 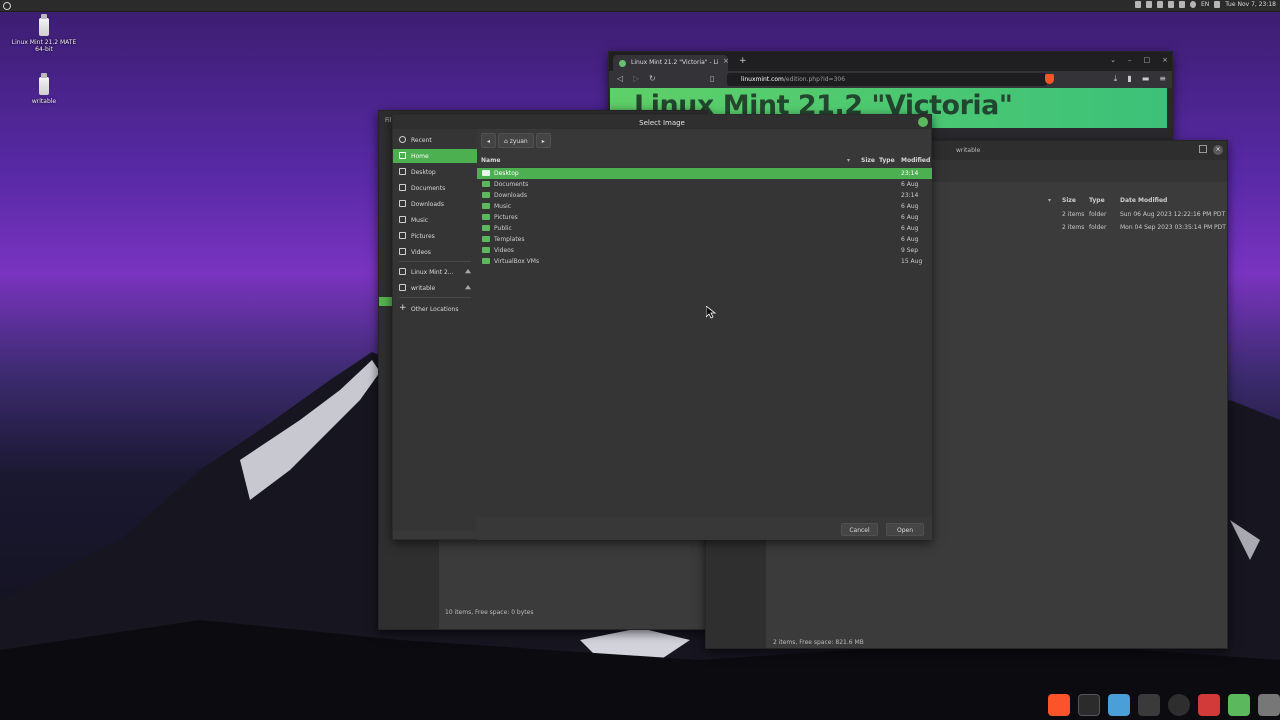 I want to click on place-downloads: Downloads, so click(x=435, y=204).